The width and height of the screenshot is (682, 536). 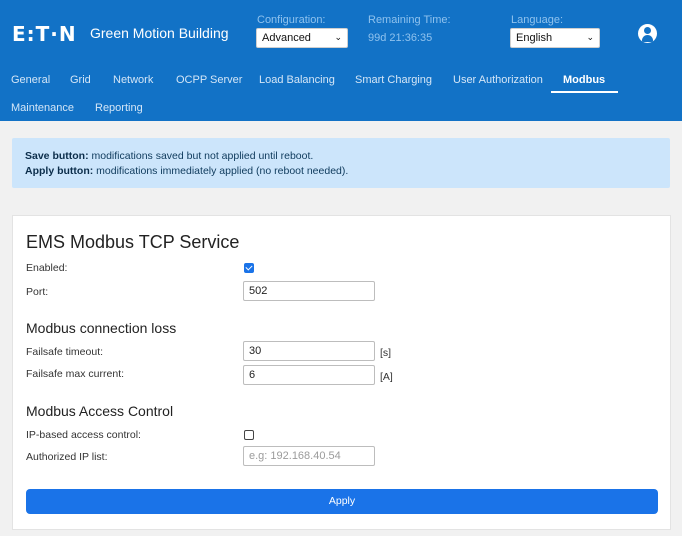 What do you see at coordinates (386, 353) in the screenshot?
I see `failsafe-timeout-unit: [s]` at bounding box center [386, 353].